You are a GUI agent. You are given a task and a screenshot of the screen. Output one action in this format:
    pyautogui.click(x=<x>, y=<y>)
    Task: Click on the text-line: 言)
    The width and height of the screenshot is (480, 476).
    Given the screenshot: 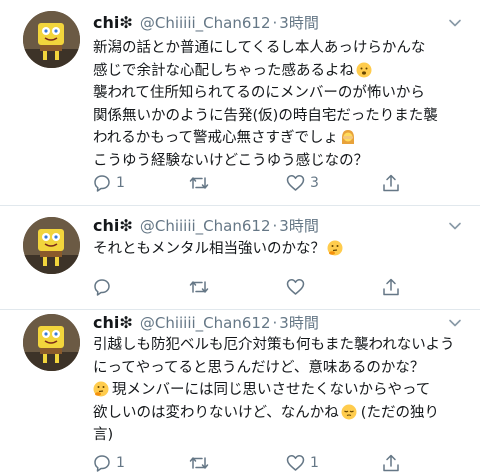 What is the action you would take?
    pyautogui.click(x=103, y=435)
    